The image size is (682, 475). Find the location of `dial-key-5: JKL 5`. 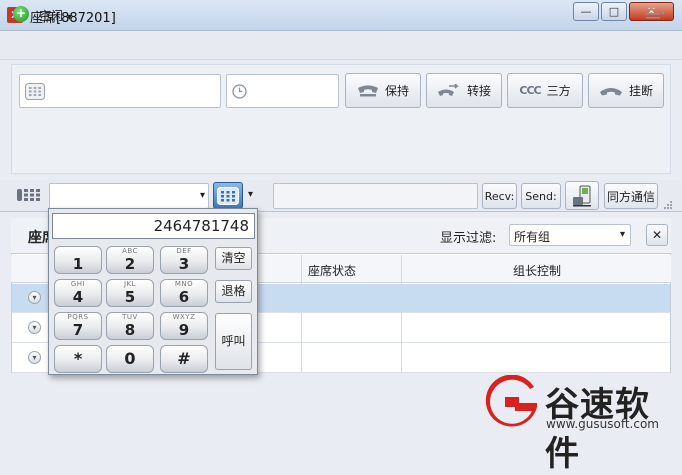

dial-key-5: JKL 5 is located at coordinates (130, 293).